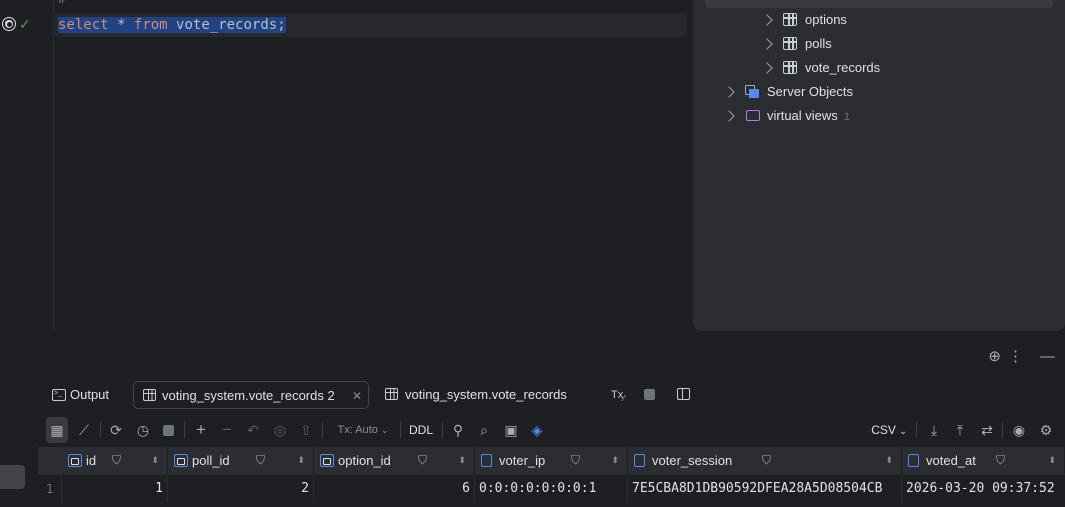  Describe the element at coordinates (902, 44) in the screenshot. I see `tree-item-polls: polls` at that location.